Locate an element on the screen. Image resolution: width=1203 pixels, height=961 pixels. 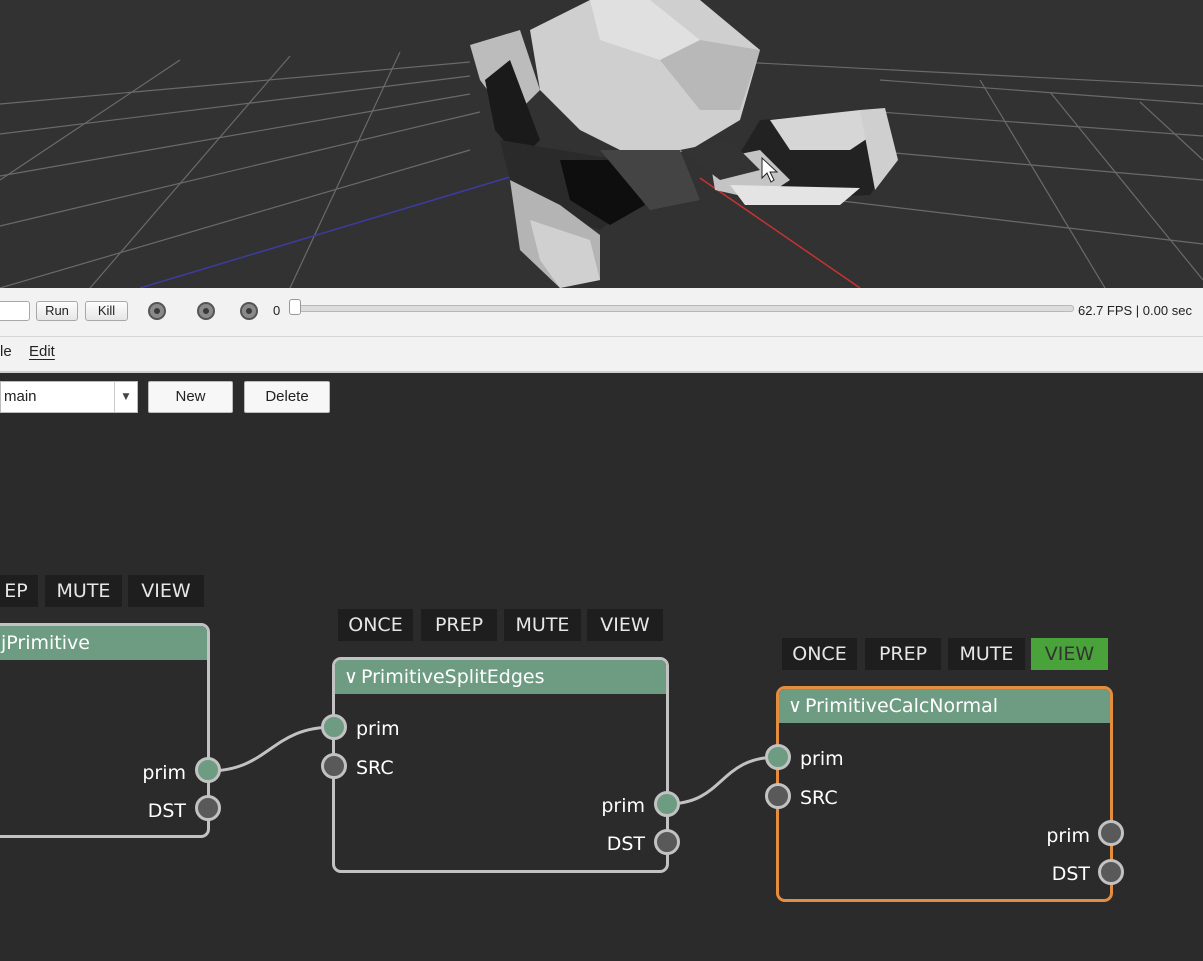
node-left-title: jPrimitive is located at coordinates (45, 643).